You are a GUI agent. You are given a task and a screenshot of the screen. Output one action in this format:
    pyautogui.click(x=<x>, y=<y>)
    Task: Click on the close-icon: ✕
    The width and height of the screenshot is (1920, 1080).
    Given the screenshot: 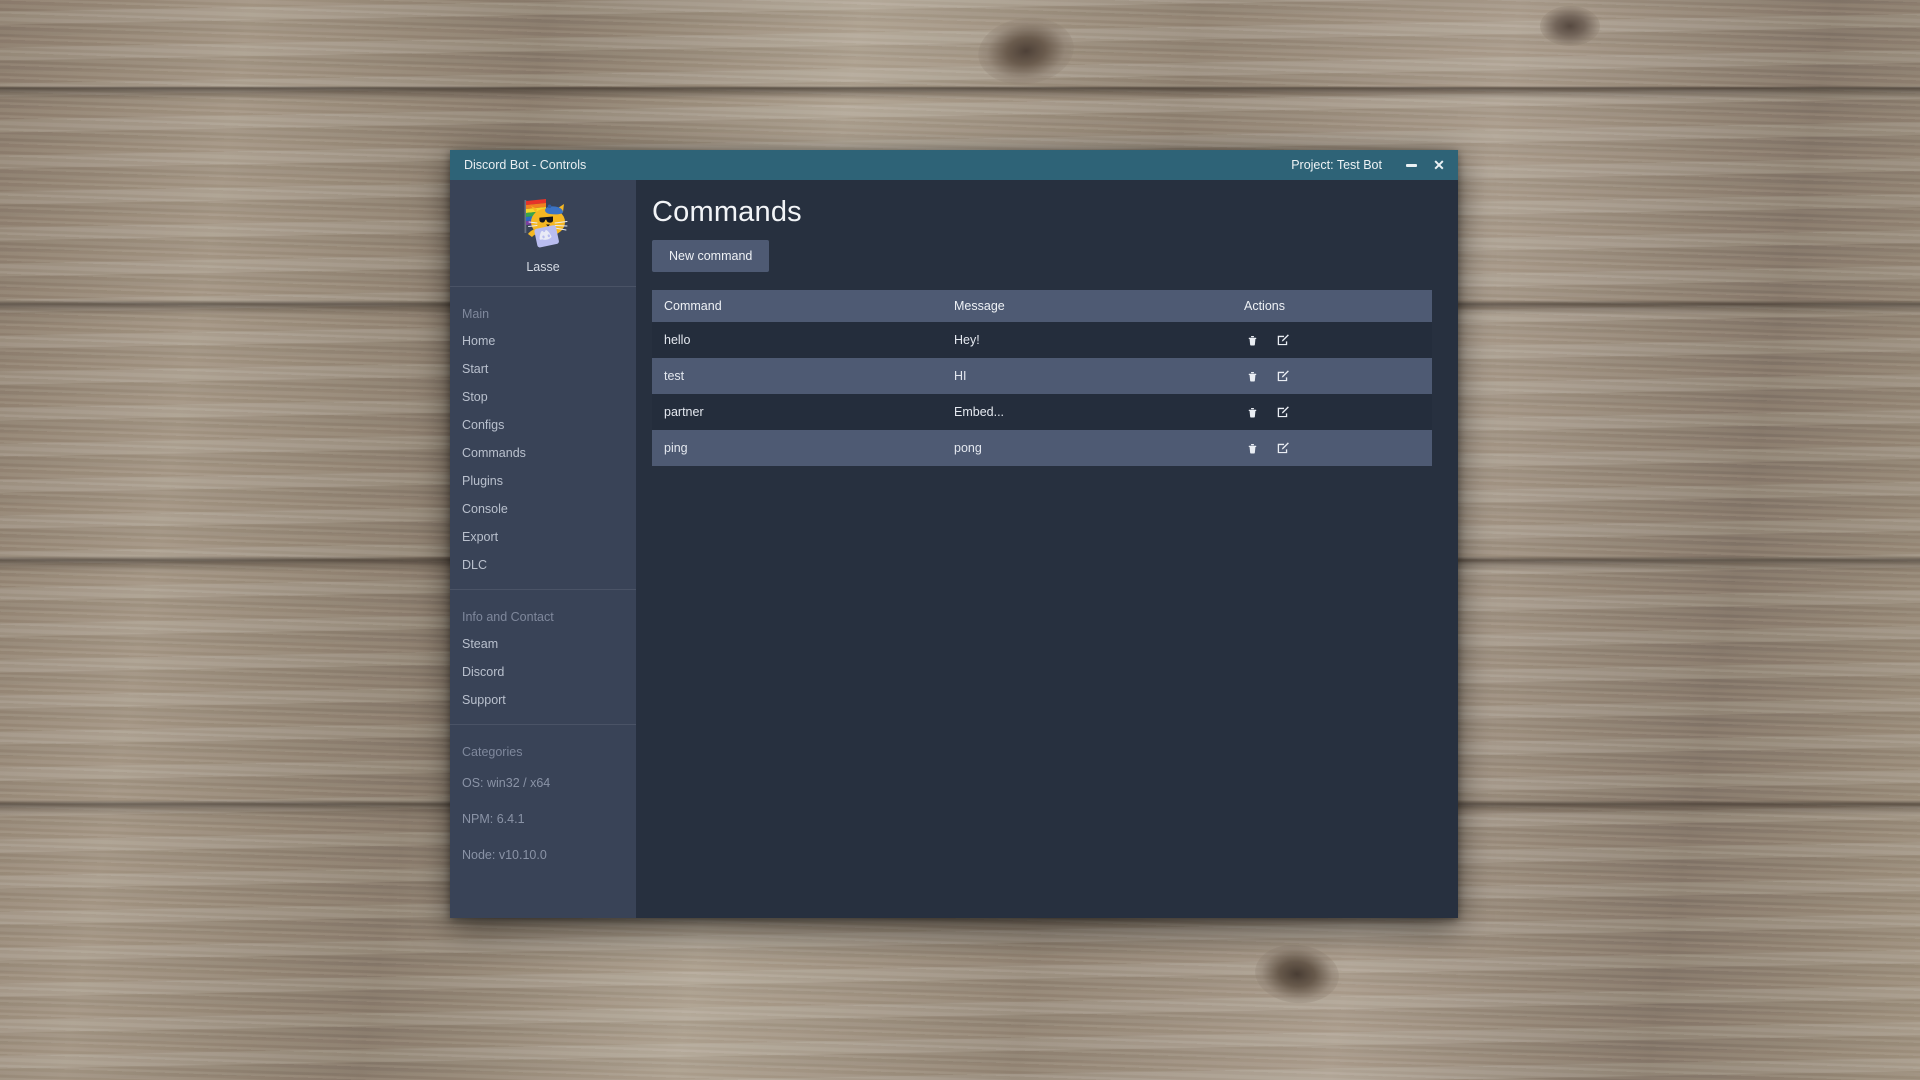 What is the action you would take?
    pyautogui.click(x=1439, y=165)
    